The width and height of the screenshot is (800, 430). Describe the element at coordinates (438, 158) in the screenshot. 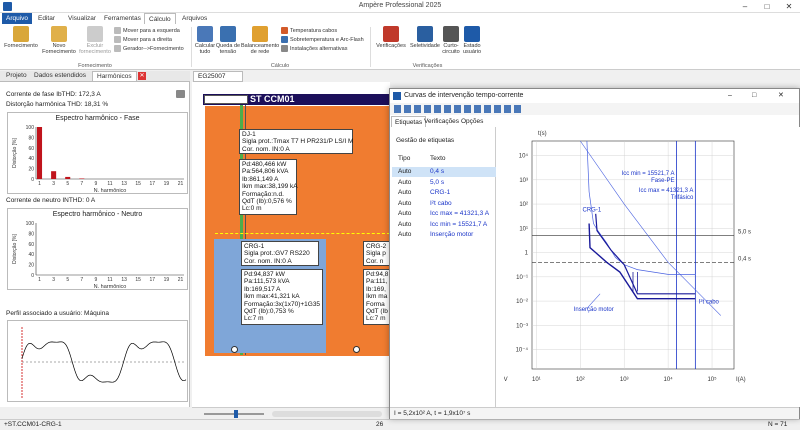

I see `col-texto: Texto` at that location.